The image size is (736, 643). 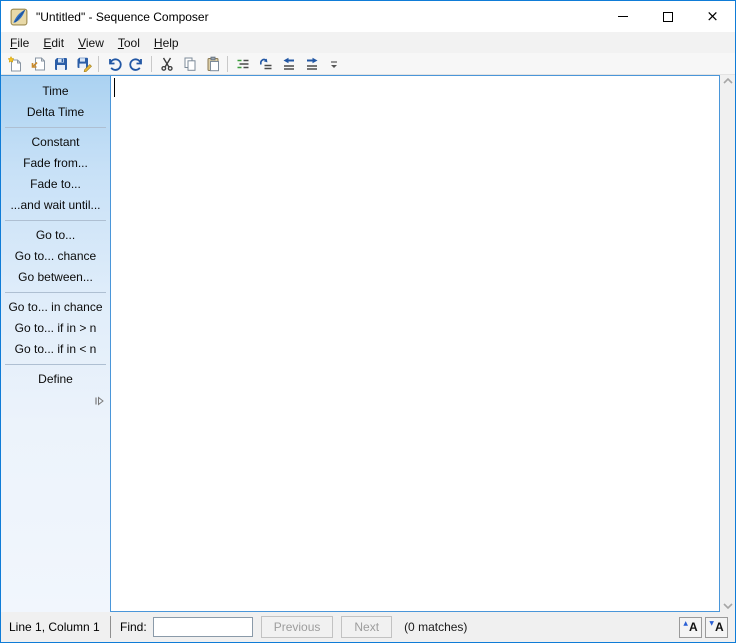 I want to click on redo-button, so click(x=136, y=63).